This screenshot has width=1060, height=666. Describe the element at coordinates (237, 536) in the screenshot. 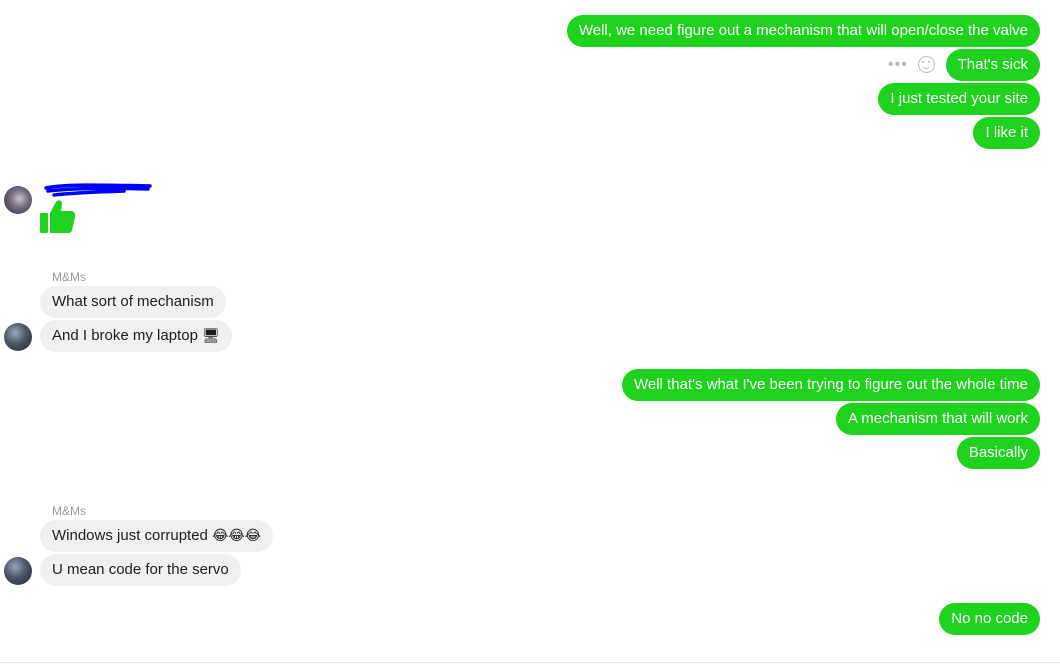

I see `laughing-emoji: 😂😂😂` at that location.